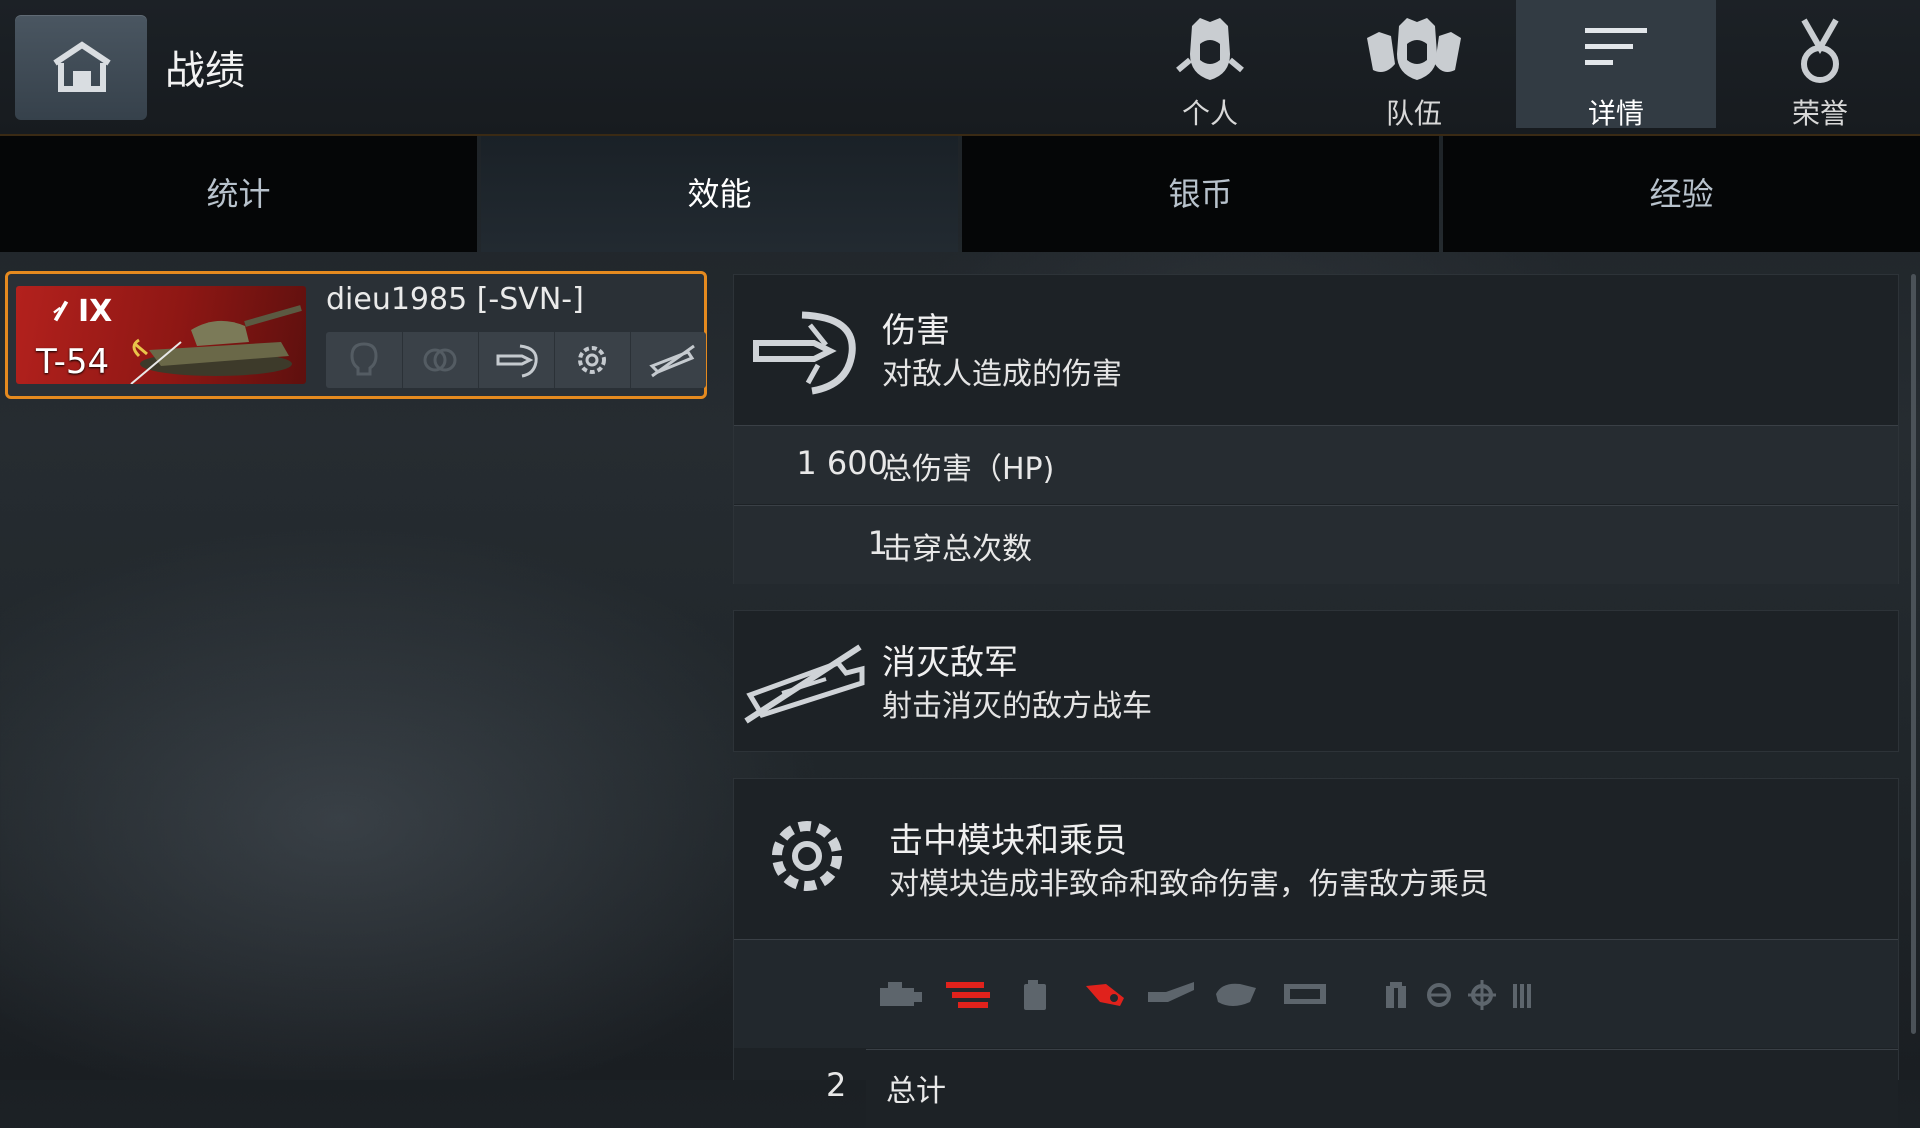  I want to click on tab-personal: 个人, so click(1210, 65).